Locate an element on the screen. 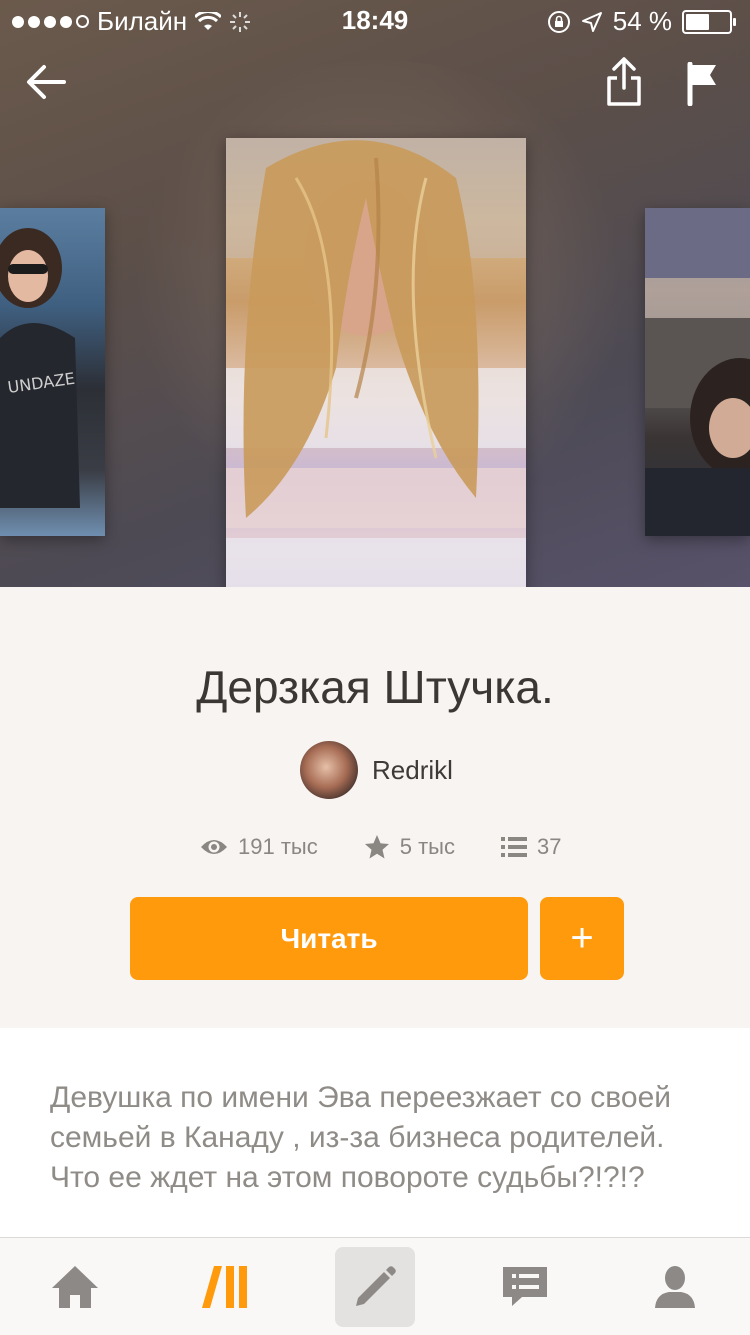 The height and width of the screenshot is (1335, 750). home-icon is located at coordinates (75, 1286).